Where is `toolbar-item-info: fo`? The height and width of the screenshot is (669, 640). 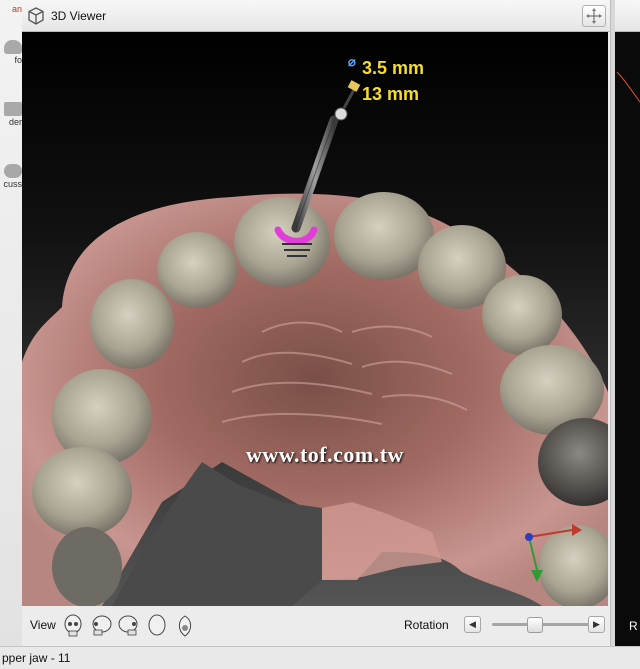
toolbar-item-info: fo is located at coordinates (11, 52).